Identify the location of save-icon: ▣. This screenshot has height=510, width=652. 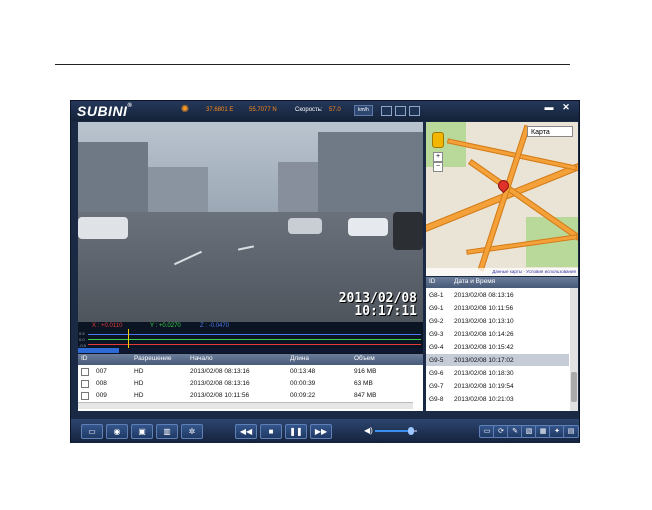
(142, 431).